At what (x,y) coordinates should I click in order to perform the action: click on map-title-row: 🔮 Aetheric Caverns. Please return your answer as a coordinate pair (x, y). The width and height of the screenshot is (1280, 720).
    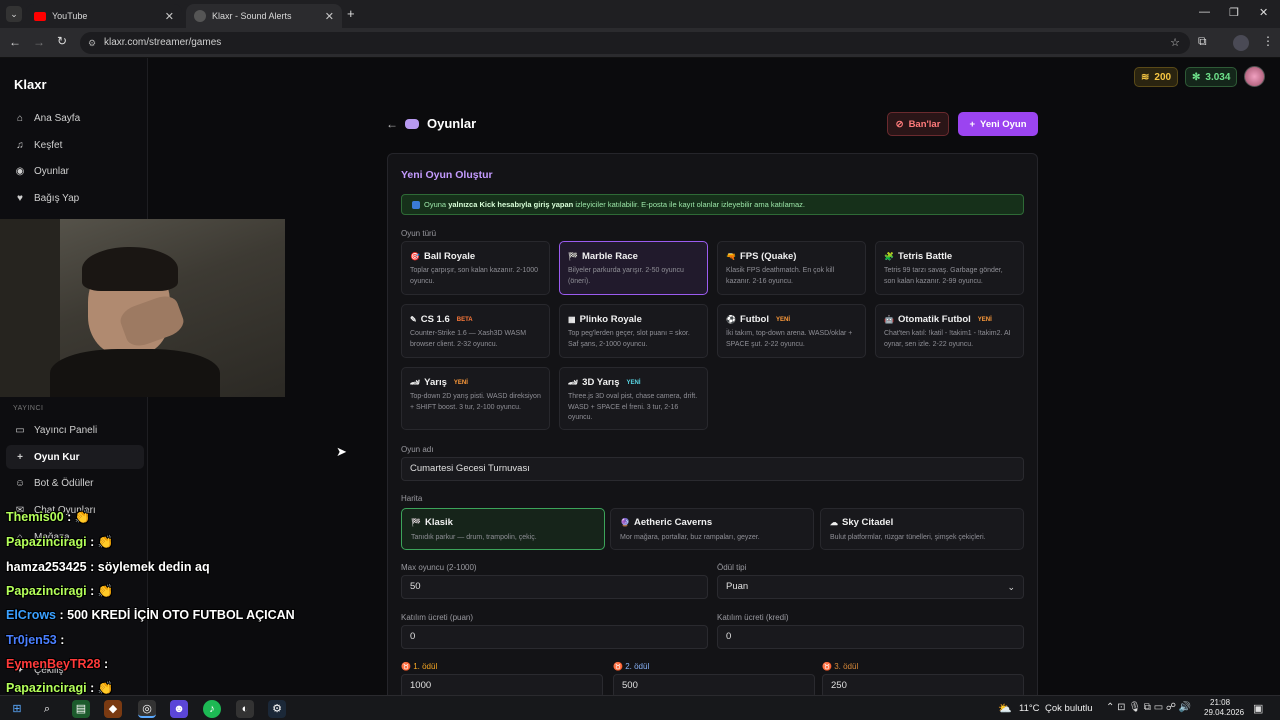
    Looking at the image, I should click on (712, 522).